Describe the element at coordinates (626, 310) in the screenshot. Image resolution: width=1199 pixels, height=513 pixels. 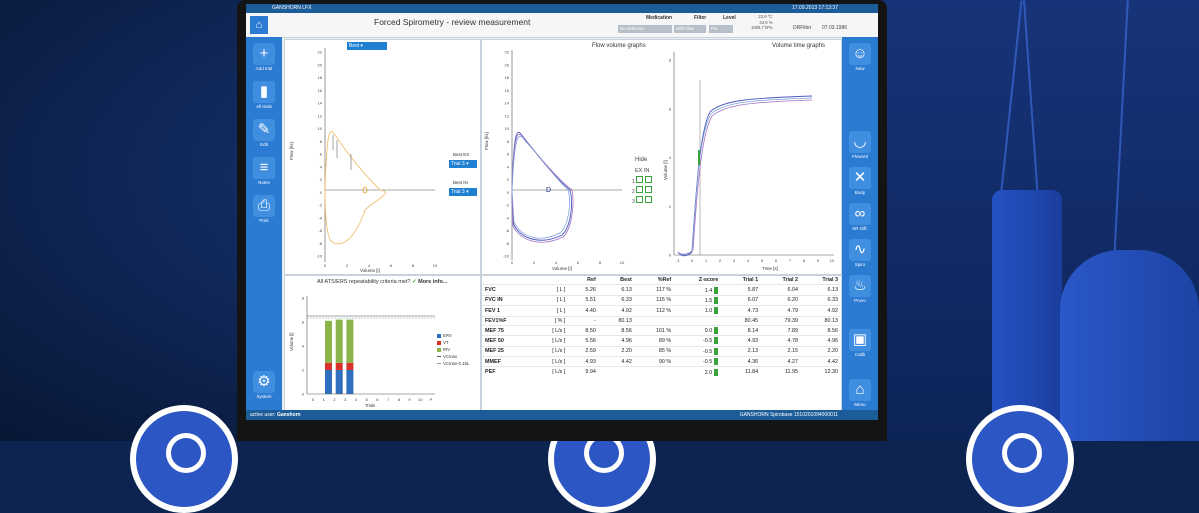
I see `cell-value: 4.92` at that location.